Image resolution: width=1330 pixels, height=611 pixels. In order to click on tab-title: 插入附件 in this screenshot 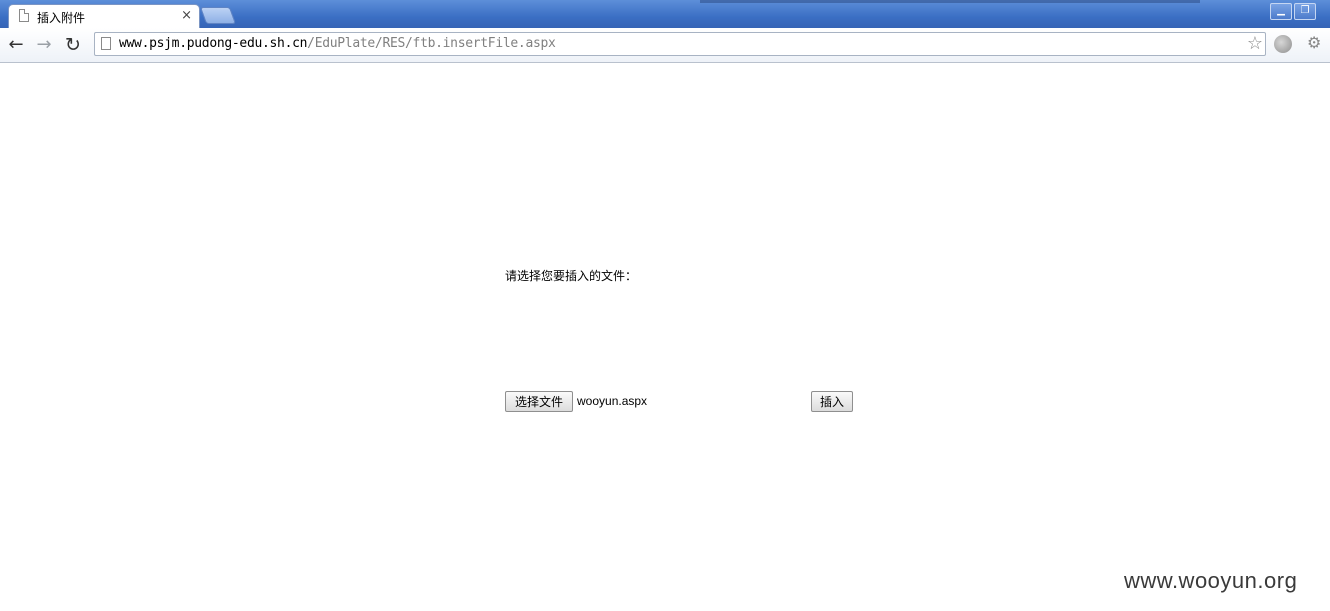, I will do `click(61, 18)`.